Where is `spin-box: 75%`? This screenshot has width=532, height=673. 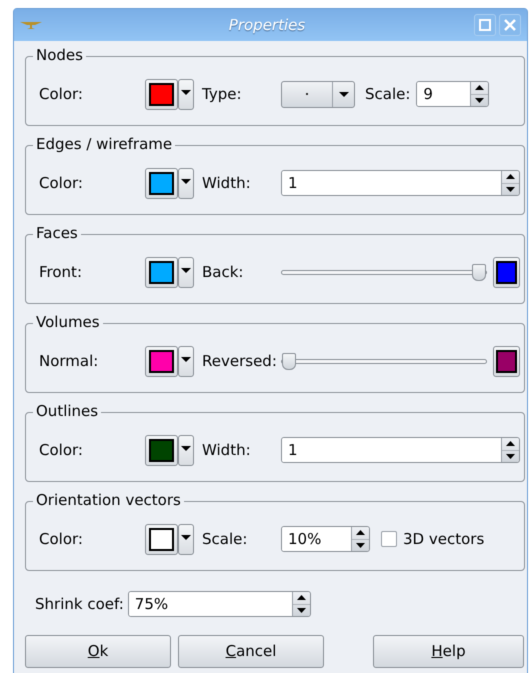
spin-box: 75% is located at coordinates (219, 604).